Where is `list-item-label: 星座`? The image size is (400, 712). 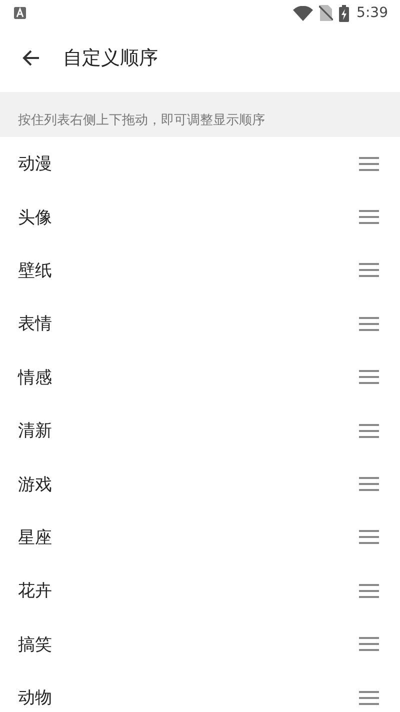
list-item-label: 星座 is located at coordinates (35, 537).